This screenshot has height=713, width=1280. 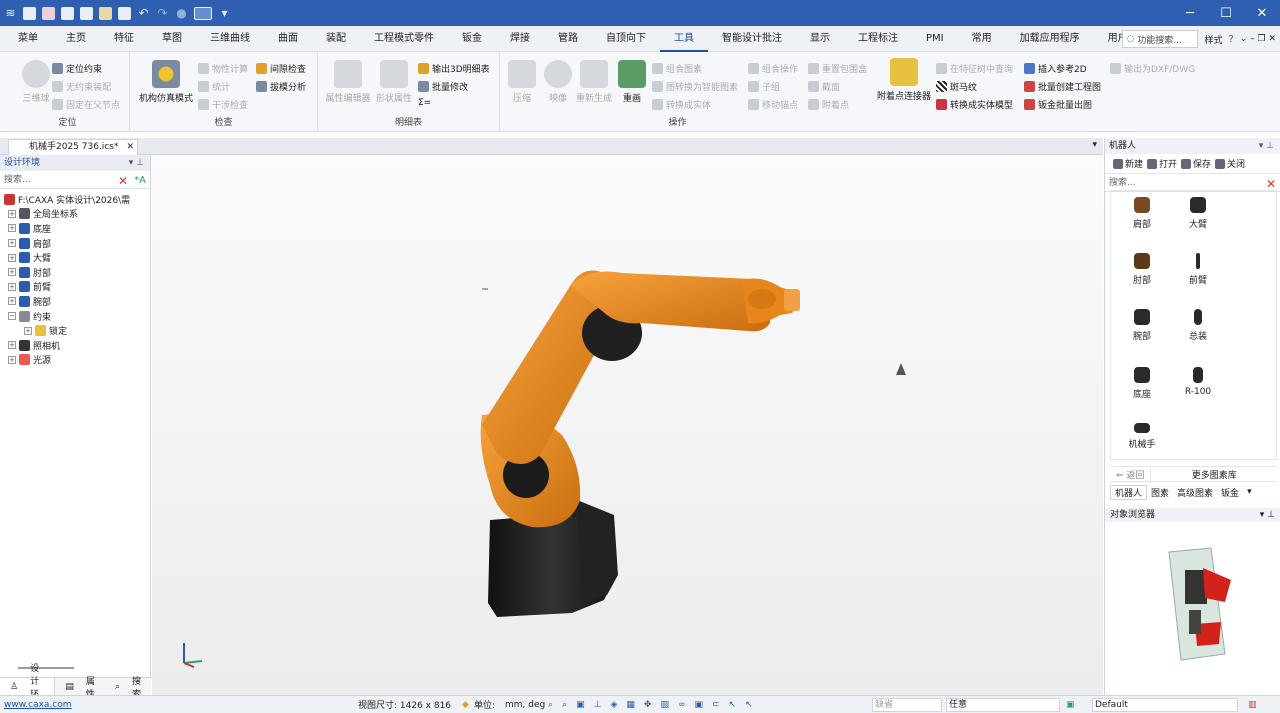 What do you see at coordinates (75, 257) in the screenshot?
I see `tree-item-upper-arm: + 大臂` at bounding box center [75, 257].